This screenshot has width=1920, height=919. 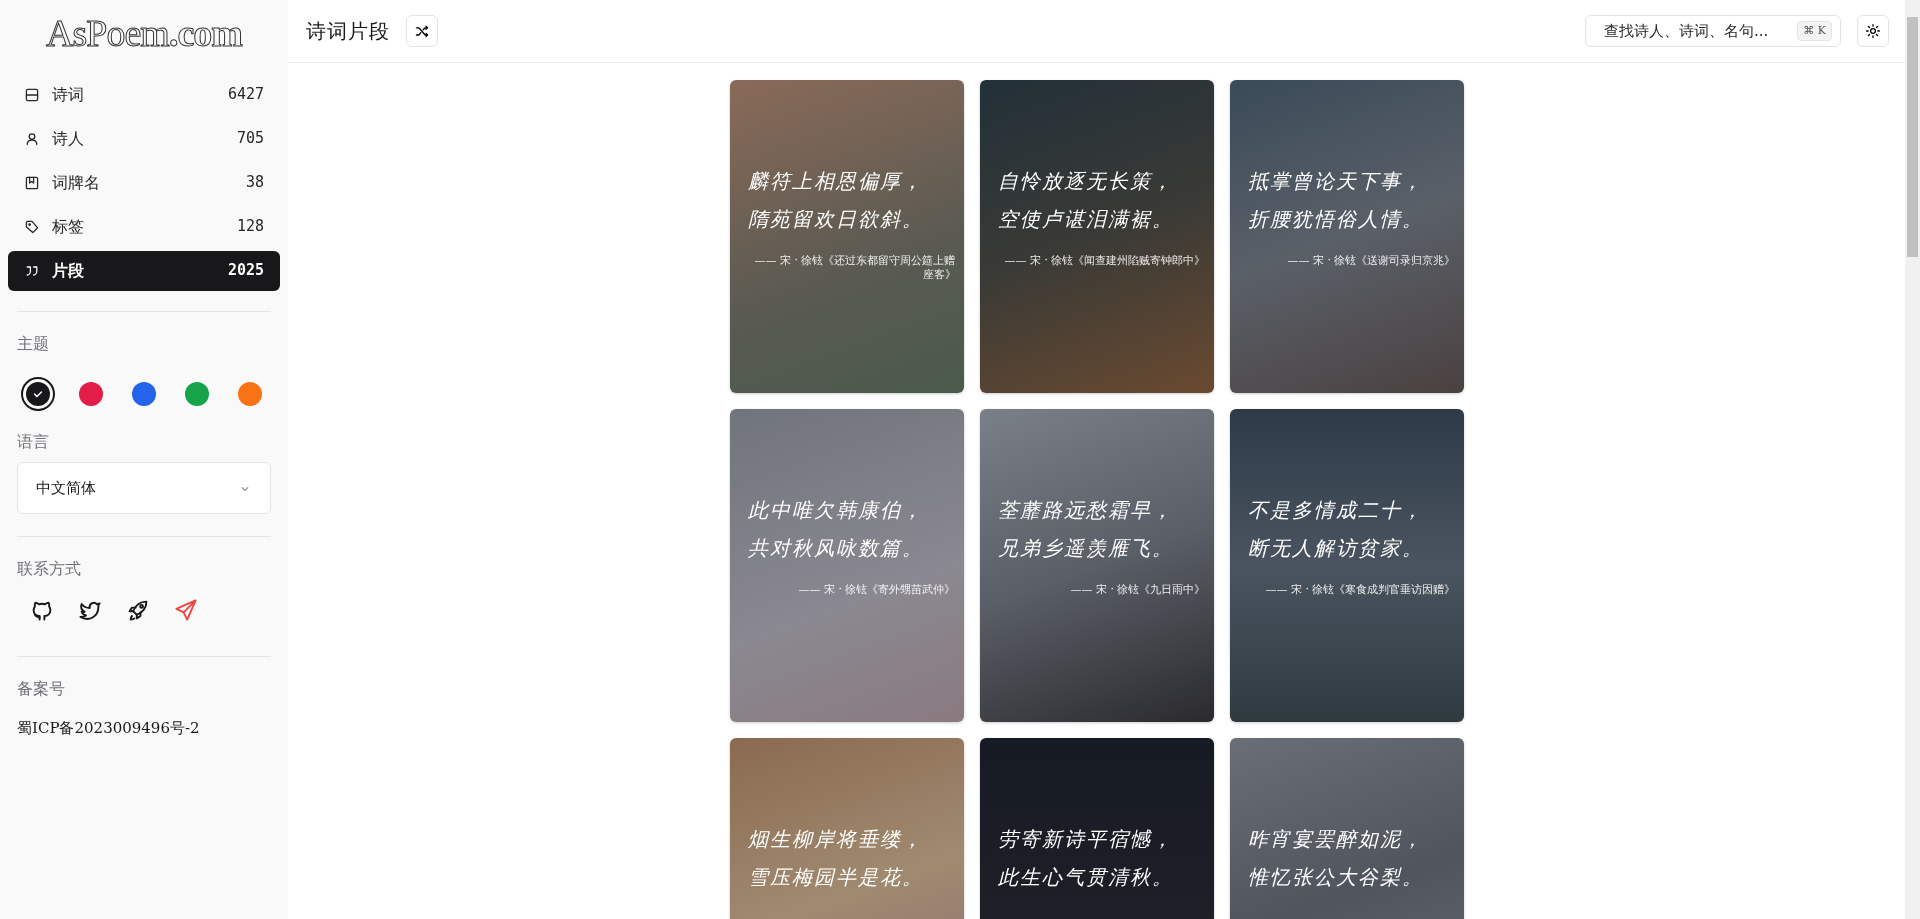 What do you see at coordinates (33, 441) in the screenshot?
I see `section-label: 语言` at bounding box center [33, 441].